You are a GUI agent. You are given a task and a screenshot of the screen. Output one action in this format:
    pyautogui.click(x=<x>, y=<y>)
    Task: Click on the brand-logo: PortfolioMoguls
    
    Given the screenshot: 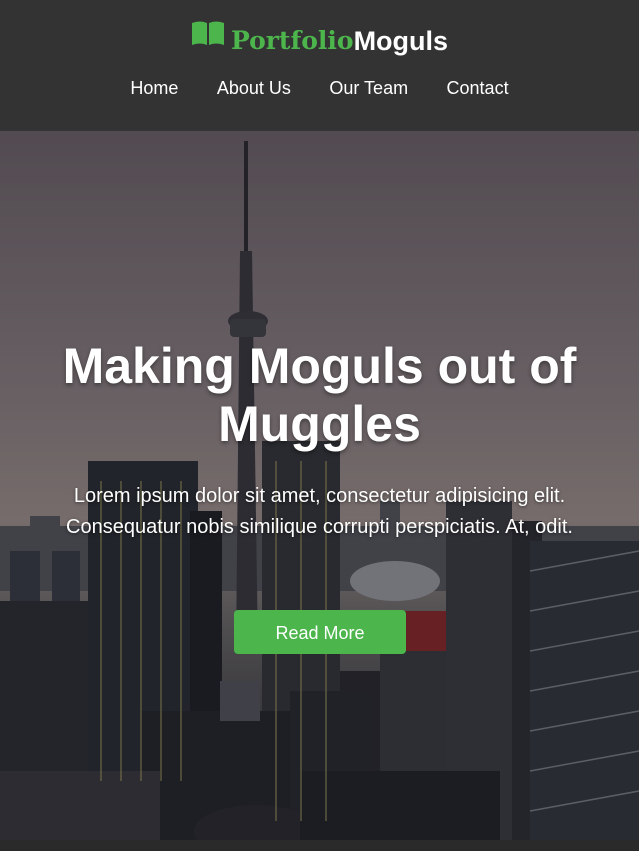 What is the action you would take?
    pyautogui.click(x=319, y=40)
    